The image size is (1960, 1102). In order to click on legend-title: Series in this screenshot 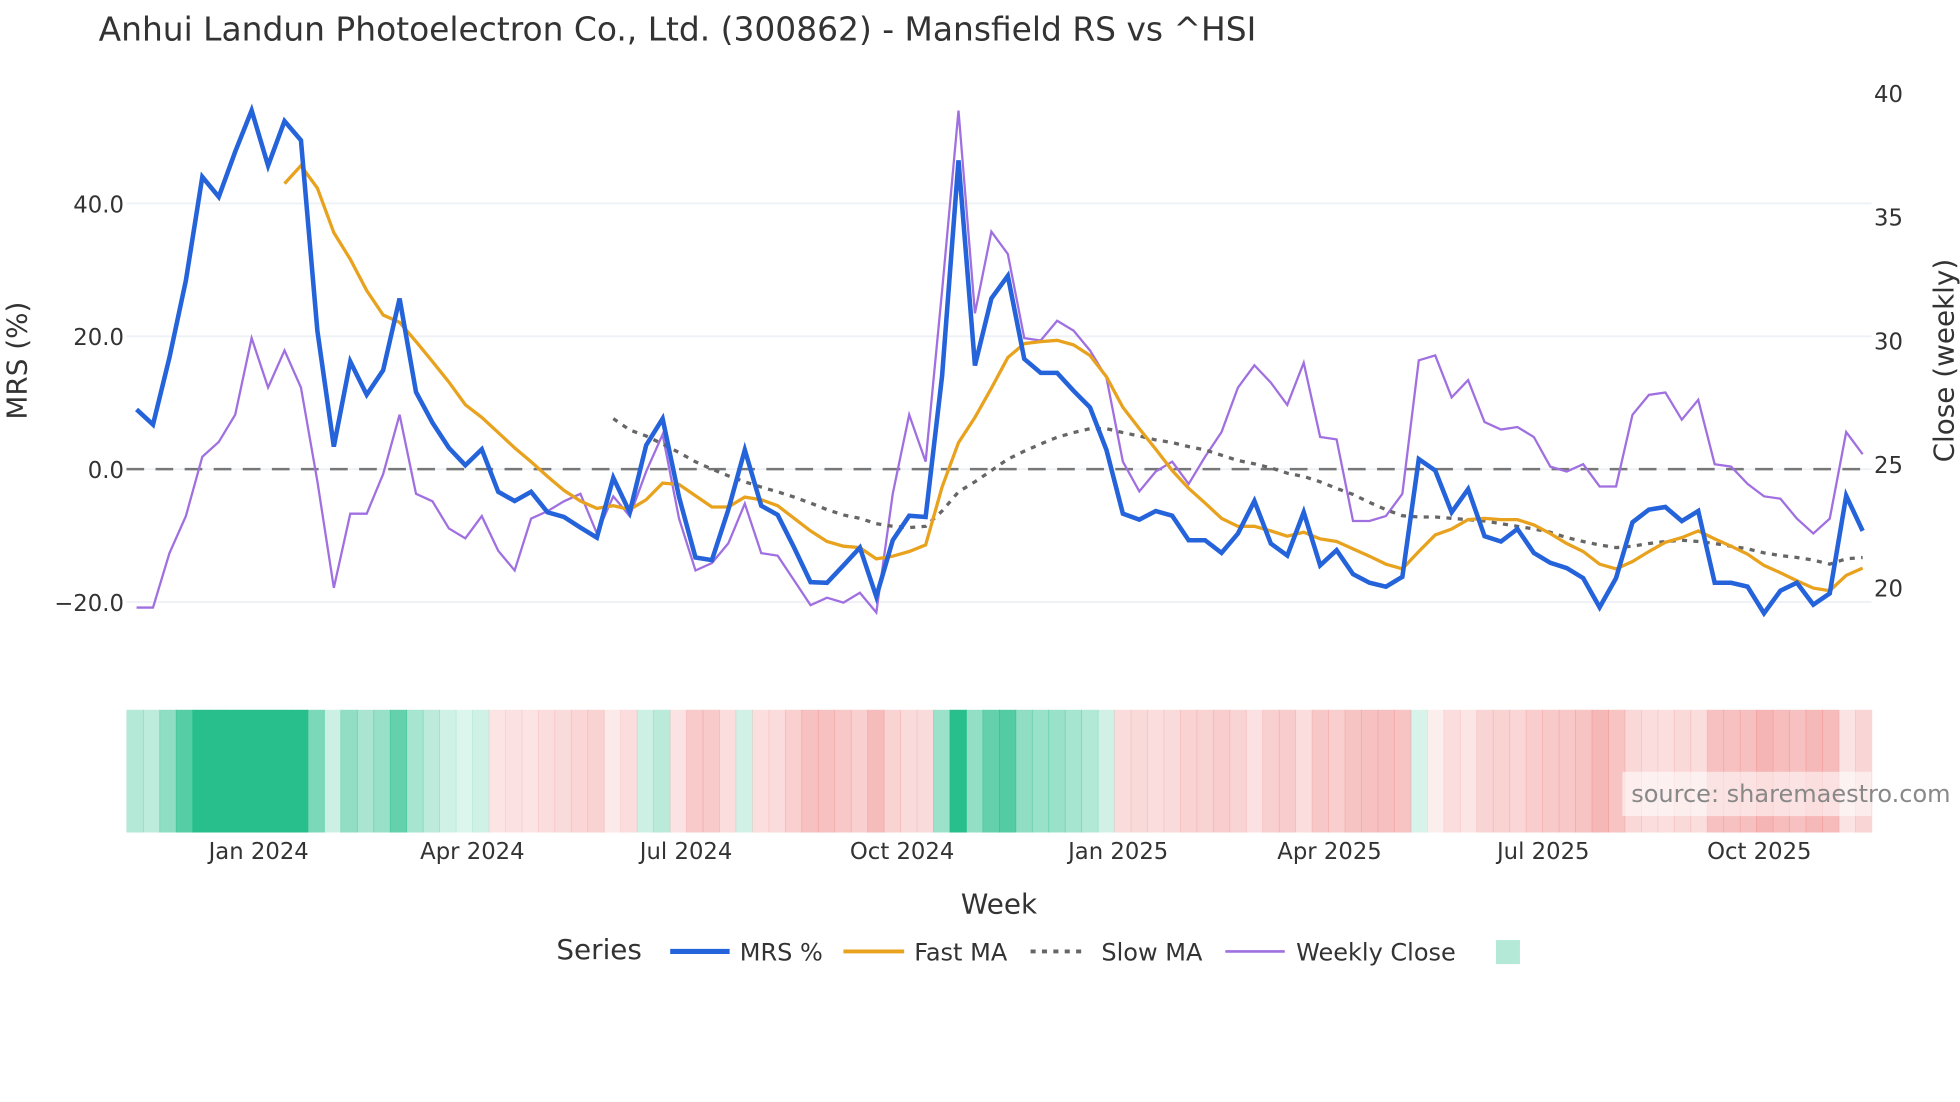, I will do `click(599, 949)`.